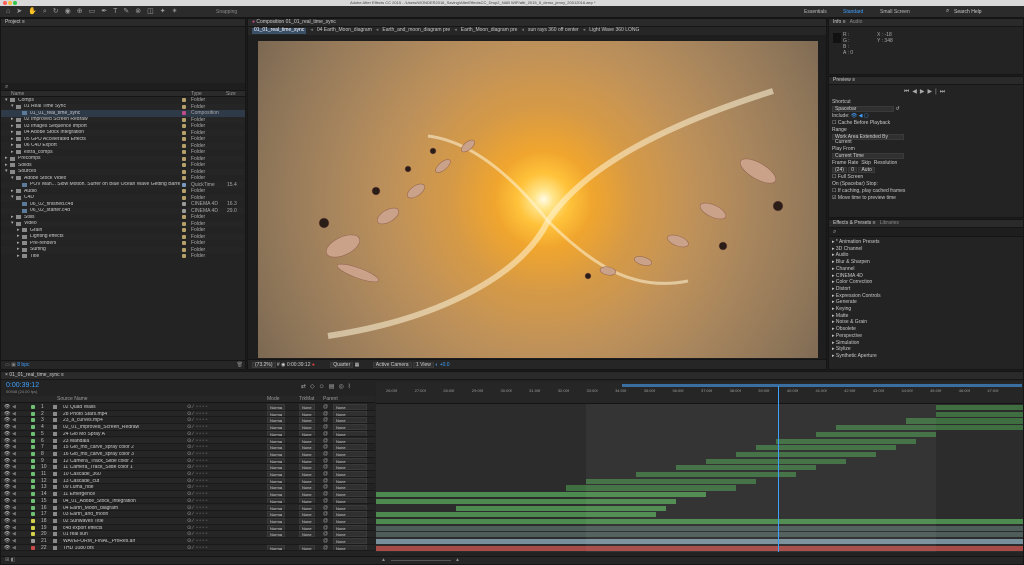  I want to click on frame-rate-dropdown: (24), so click(839, 170).